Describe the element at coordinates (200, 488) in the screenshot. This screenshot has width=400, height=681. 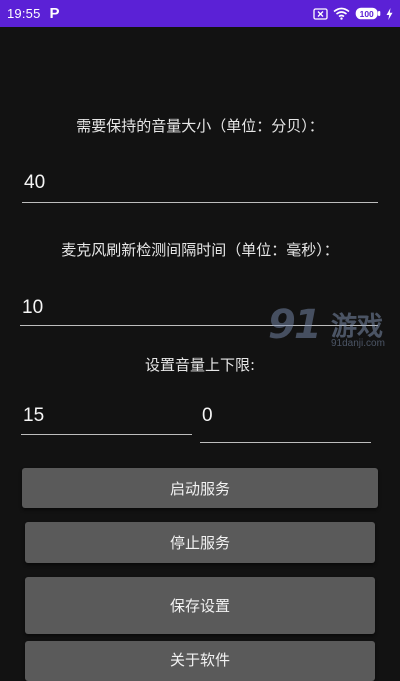
I see `start-service-button: 启动服务` at that location.